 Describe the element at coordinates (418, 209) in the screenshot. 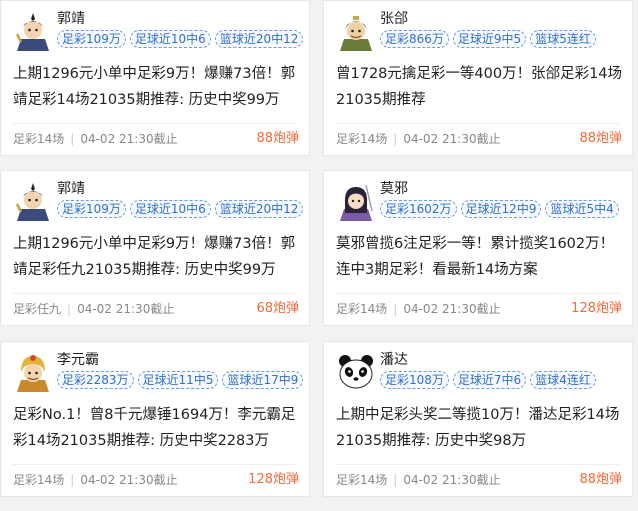

I see `stat-tag: 足彩1602万` at that location.